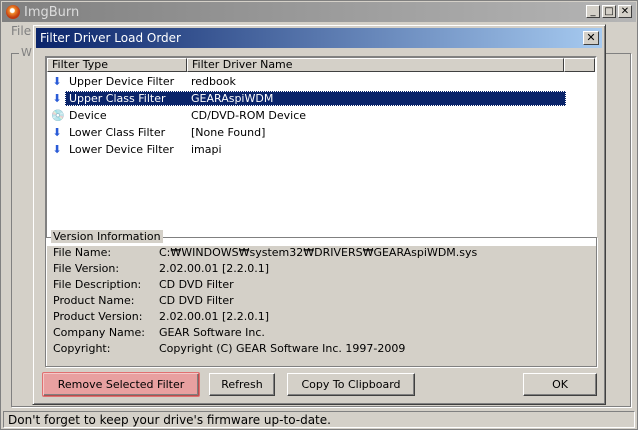 The image size is (638, 430). What do you see at coordinates (117, 65) in the screenshot?
I see `column-filter-type: Filter Type` at bounding box center [117, 65].